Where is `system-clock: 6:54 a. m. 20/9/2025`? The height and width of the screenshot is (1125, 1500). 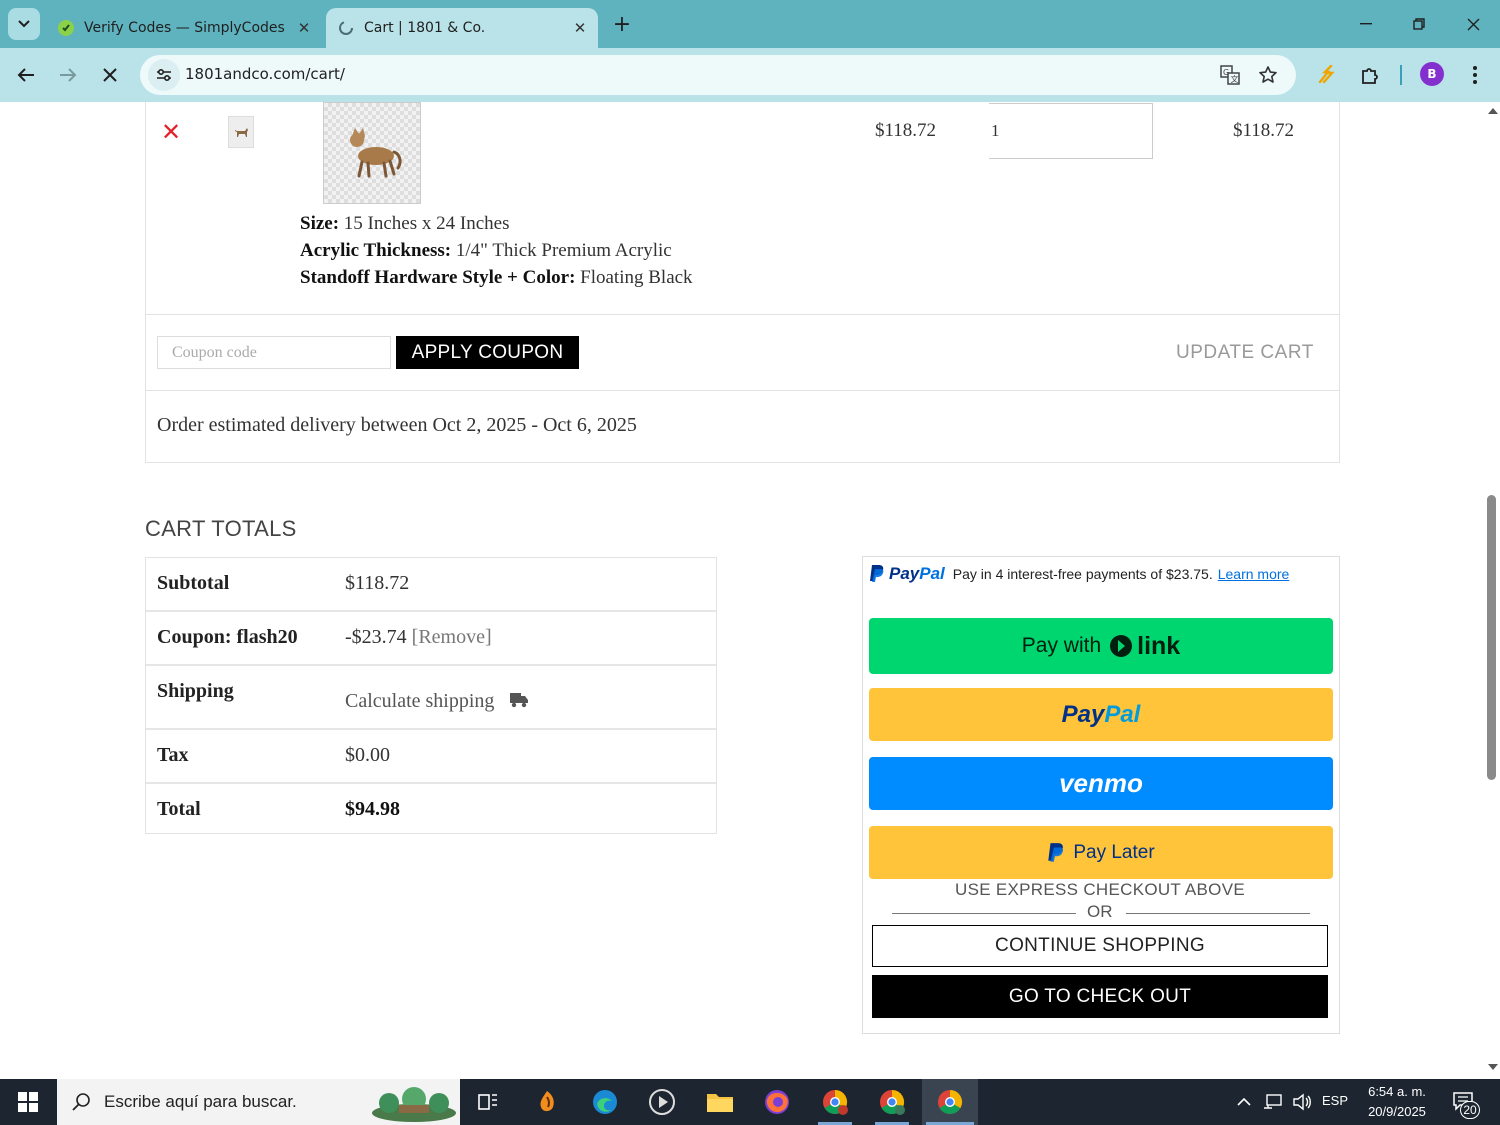 system-clock: 6:54 a. m. 20/9/2025 is located at coordinates (1397, 1102).